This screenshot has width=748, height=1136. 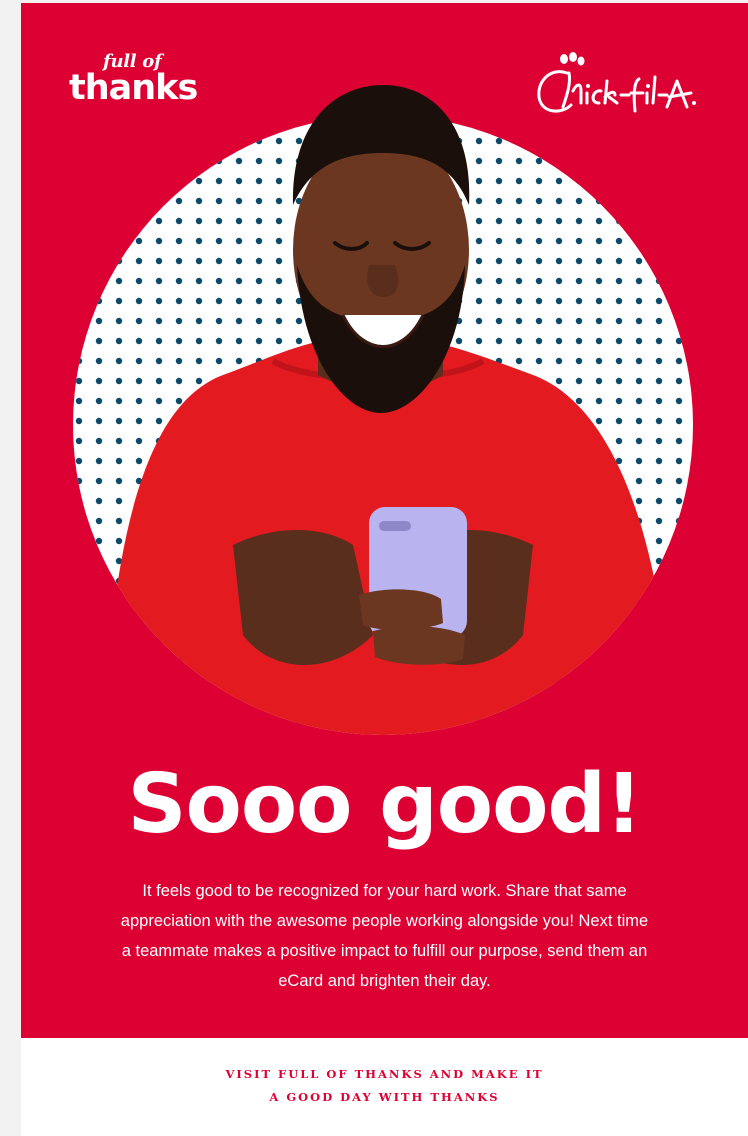 I want to click on cta-line-2: A GOOD DAY WITH THANKS, so click(x=384, y=1097).